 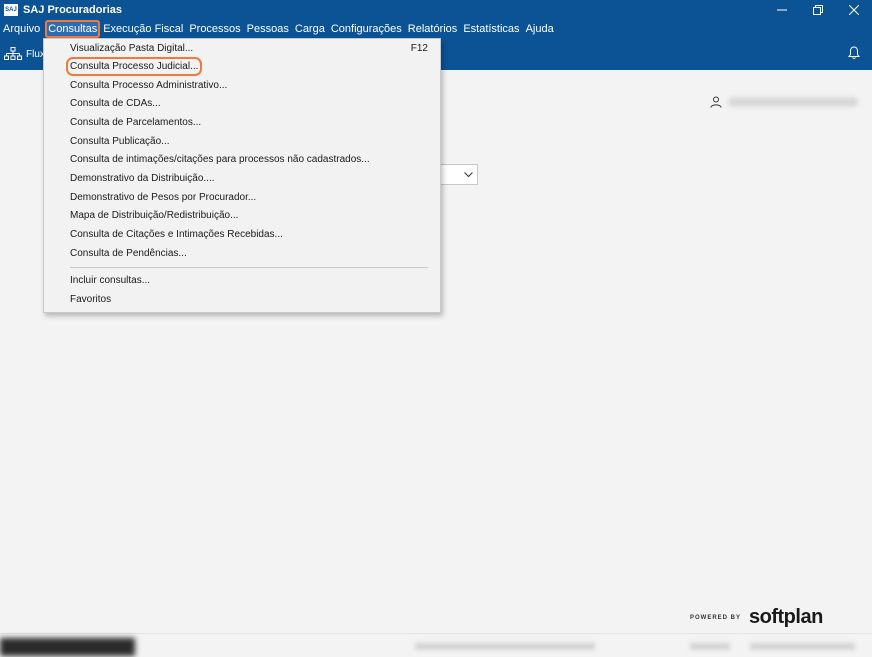 I want to click on minimize-button, so click(x=782, y=10).